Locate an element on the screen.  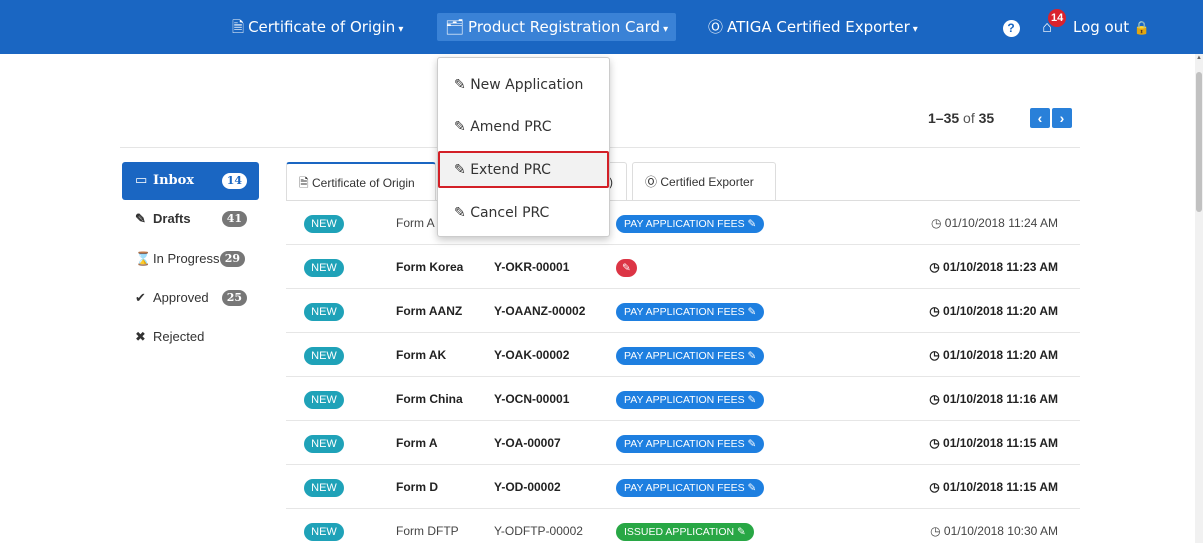
edit-icon: ✎ is located at coordinates (140, 218).